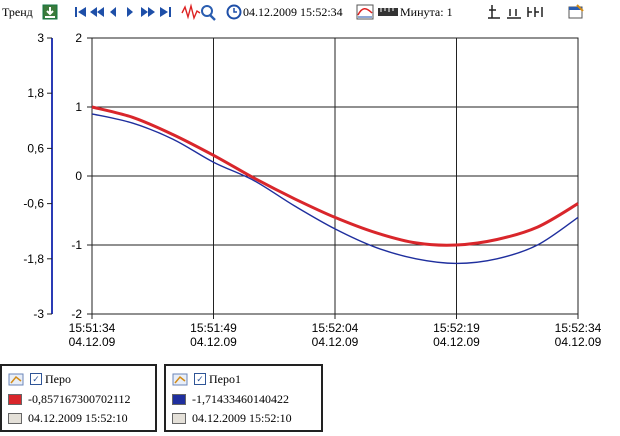 Image resolution: width=620 pixels, height=436 pixels. I want to click on legend-value-row: -0,857167300702112, so click(69, 399).